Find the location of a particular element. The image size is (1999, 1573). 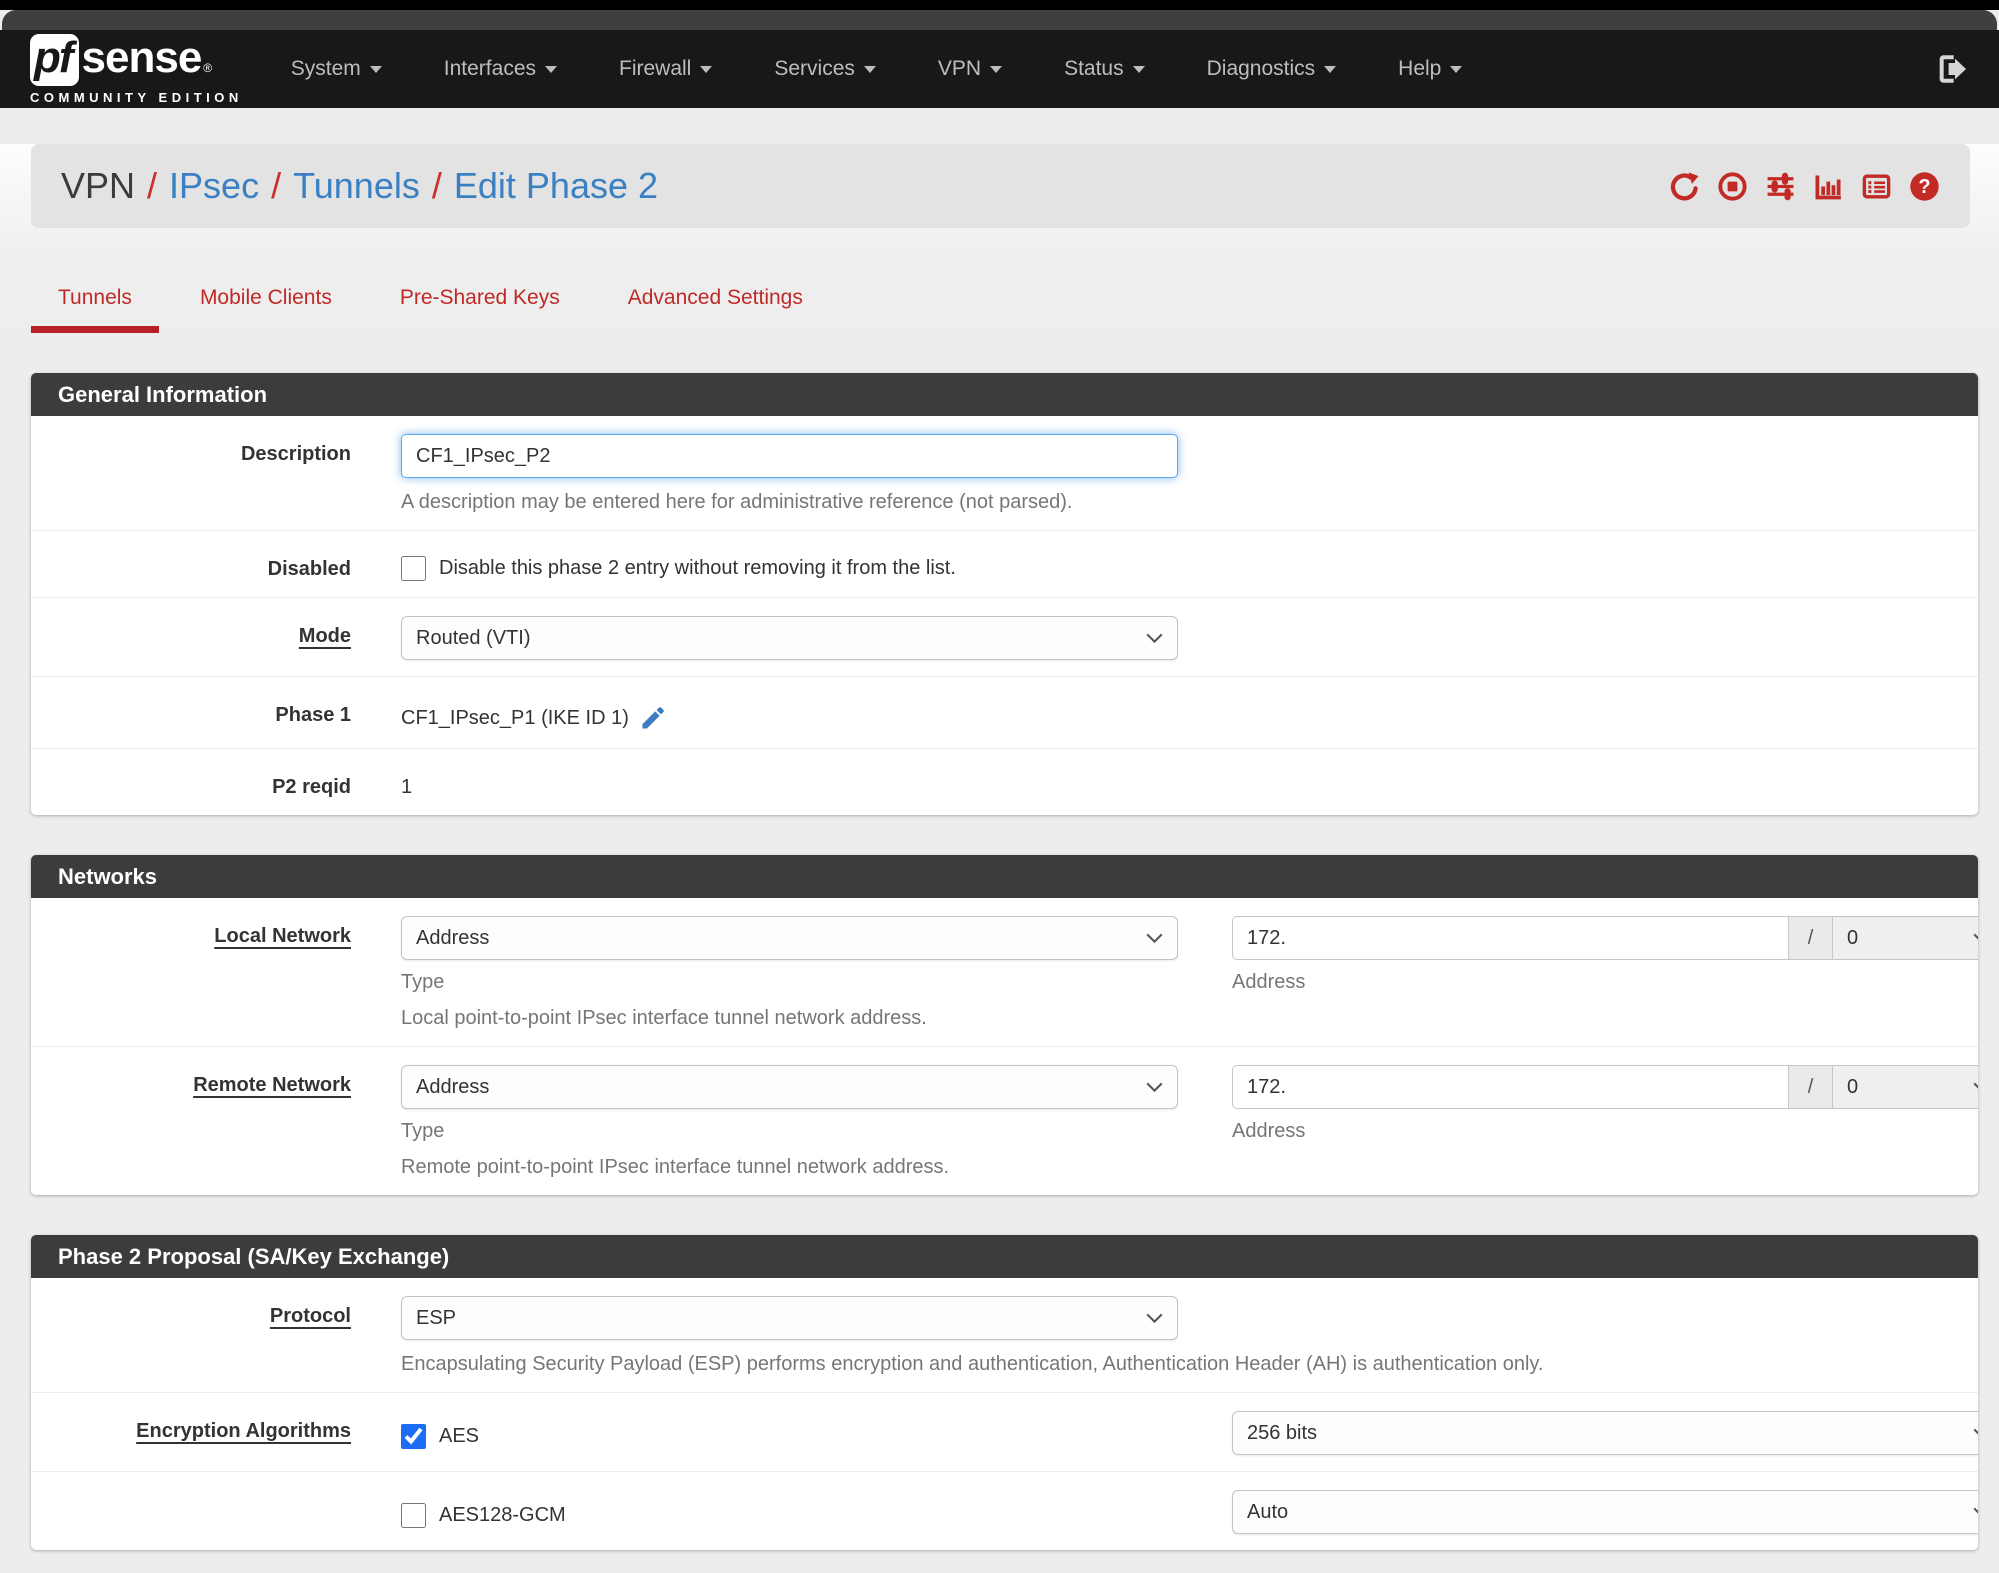

sliders-icon is located at coordinates (1780, 186).